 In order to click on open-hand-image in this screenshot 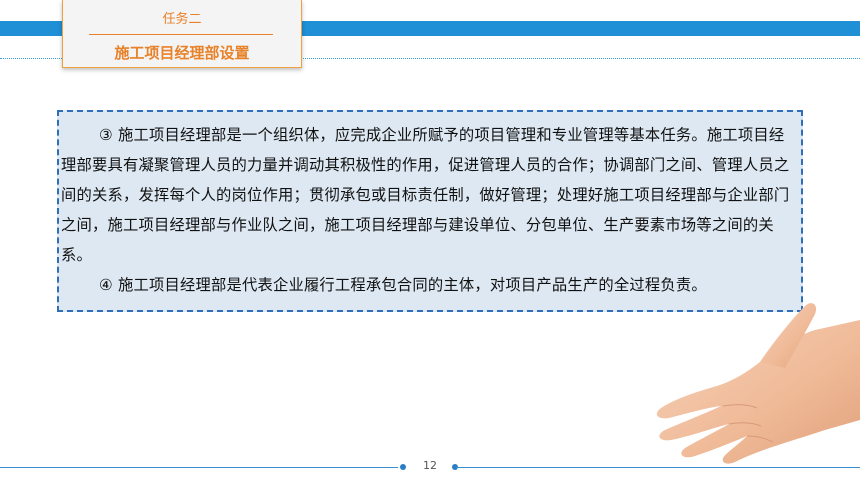, I will do `click(758, 383)`.